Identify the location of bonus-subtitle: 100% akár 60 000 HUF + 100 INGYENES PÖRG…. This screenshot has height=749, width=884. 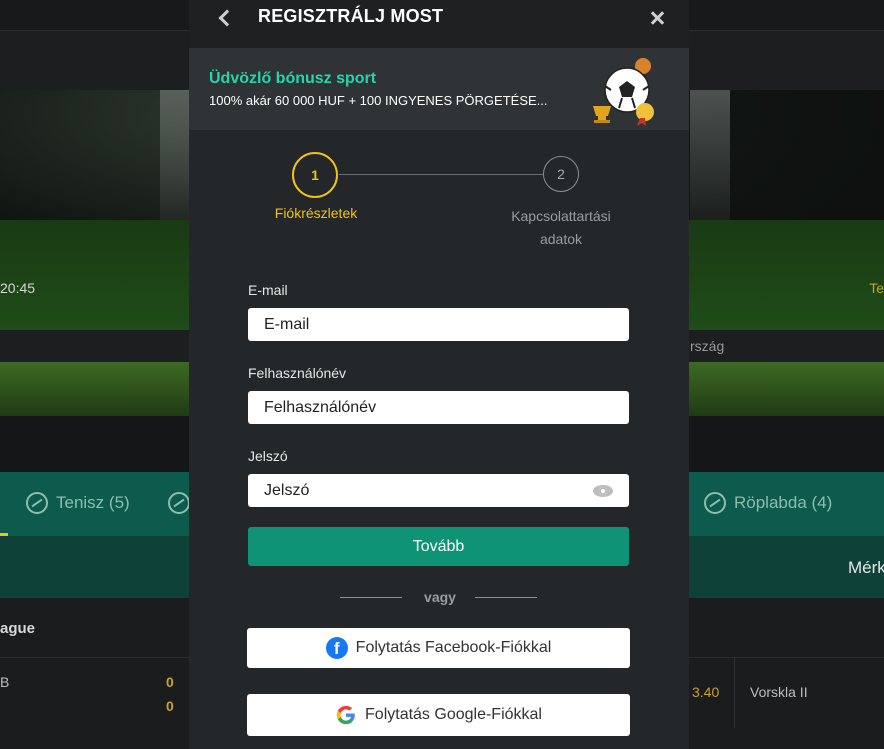
(378, 100).